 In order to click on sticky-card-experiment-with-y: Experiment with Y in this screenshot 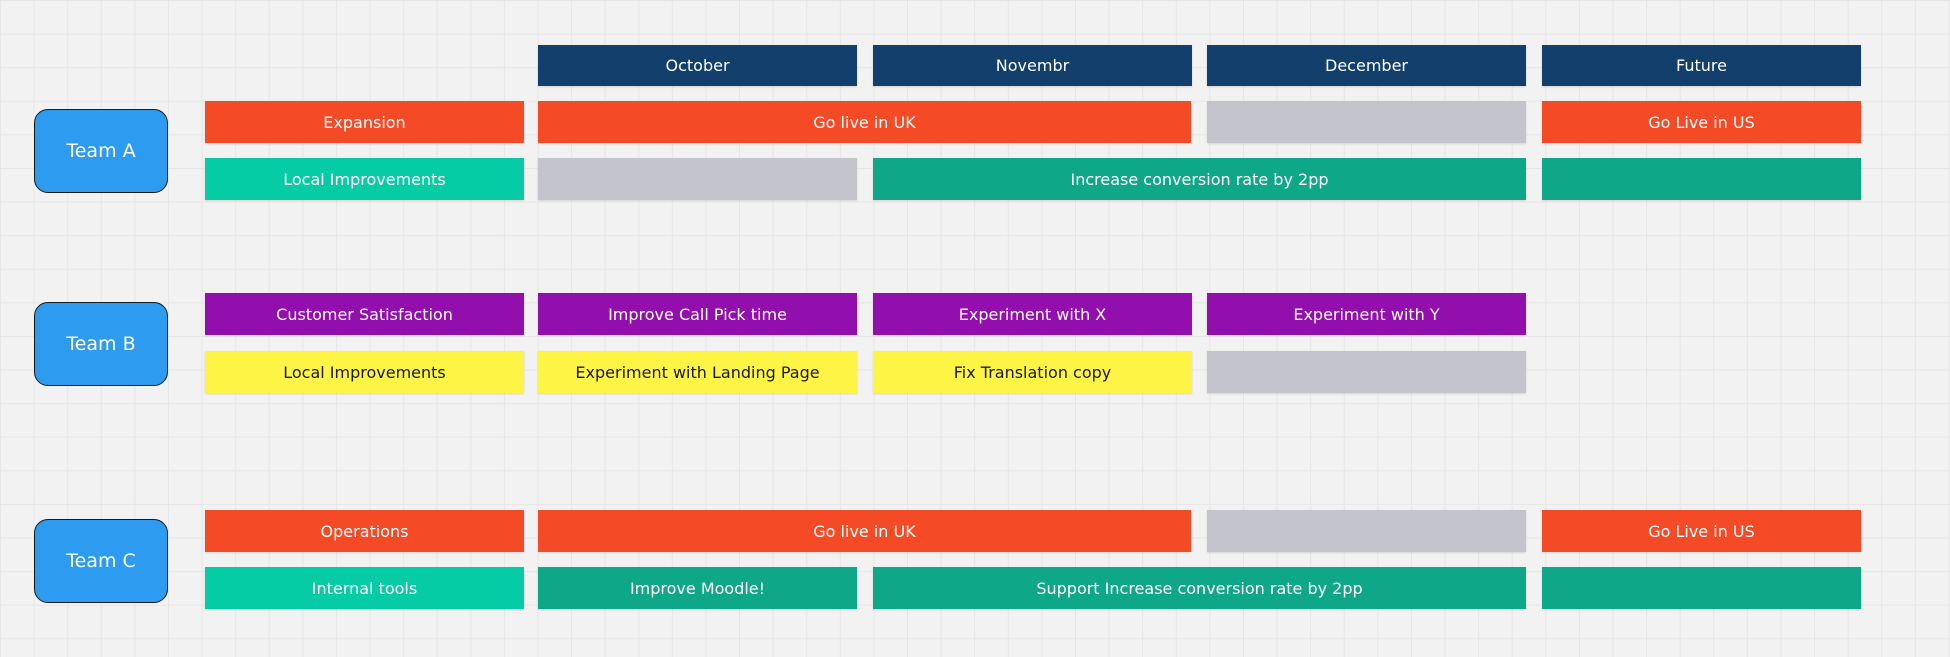, I will do `click(1366, 314)`.